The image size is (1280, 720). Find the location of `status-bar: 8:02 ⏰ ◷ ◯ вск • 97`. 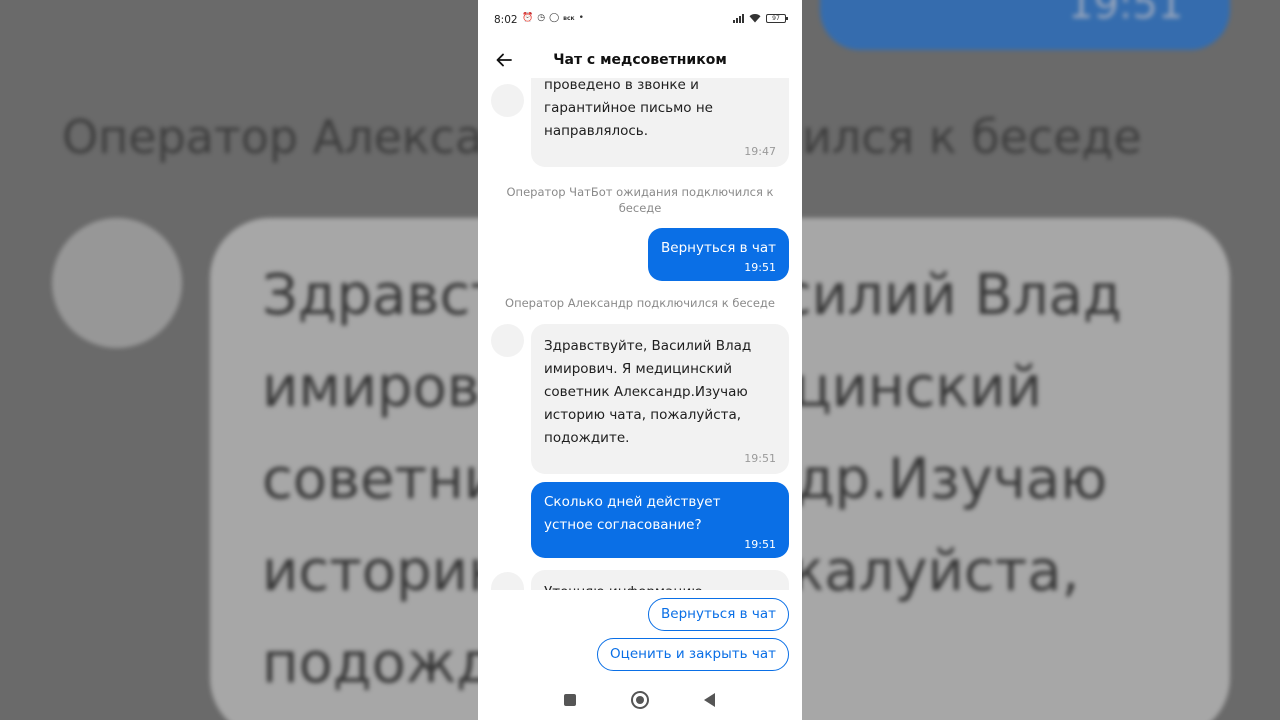

status-bar: 8:02 ⏰ ◷ ◯ вск • 97 is located at coordinates (640, 19).